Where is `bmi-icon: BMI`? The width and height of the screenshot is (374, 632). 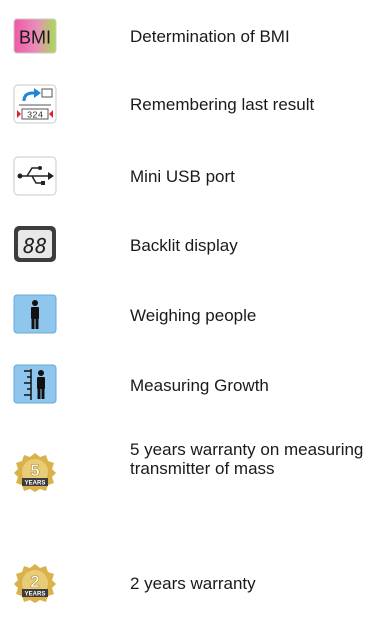
bmi-icon: BMI is located at coordinates (35, 36).